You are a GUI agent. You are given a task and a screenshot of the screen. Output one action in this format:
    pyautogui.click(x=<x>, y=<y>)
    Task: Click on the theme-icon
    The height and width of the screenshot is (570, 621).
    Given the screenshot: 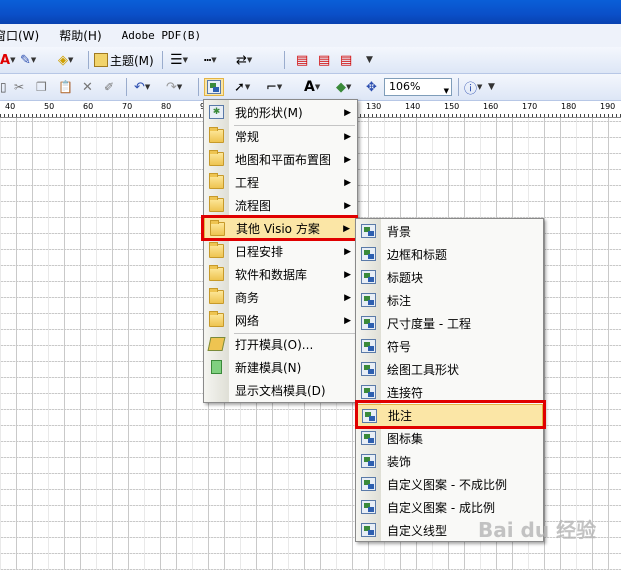 What is the action you would take?
    pyautogui.click(x=101, y=60)
    